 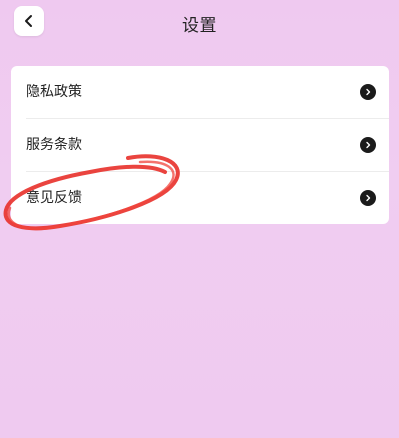 What do you see at coordinates (200, 198) in the screenshot?
I see `menu-item-feedback: 意见反馈` at bounding box center [200, 198].